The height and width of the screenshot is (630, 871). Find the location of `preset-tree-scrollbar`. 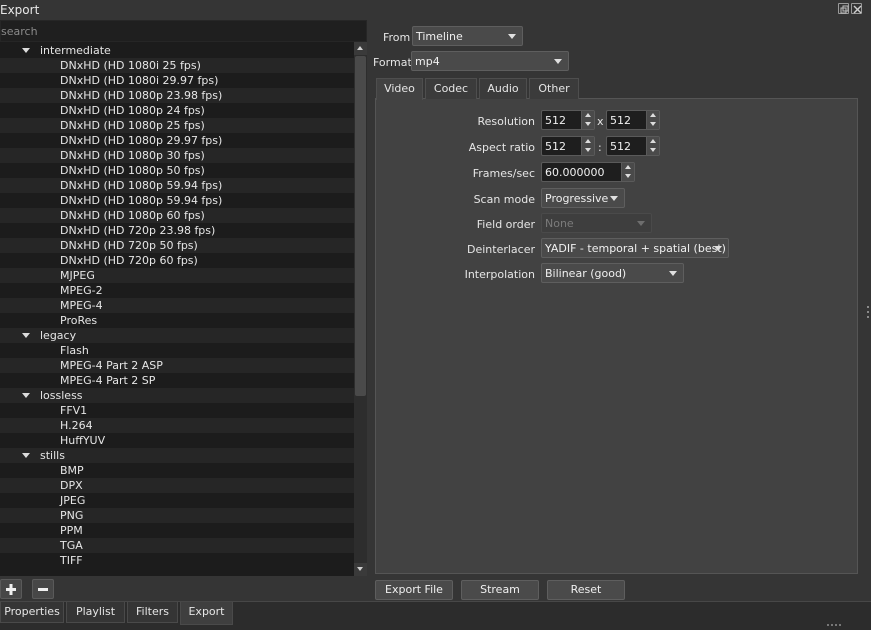

preset-tree-scrollbar is located at coordinates (360, 309).